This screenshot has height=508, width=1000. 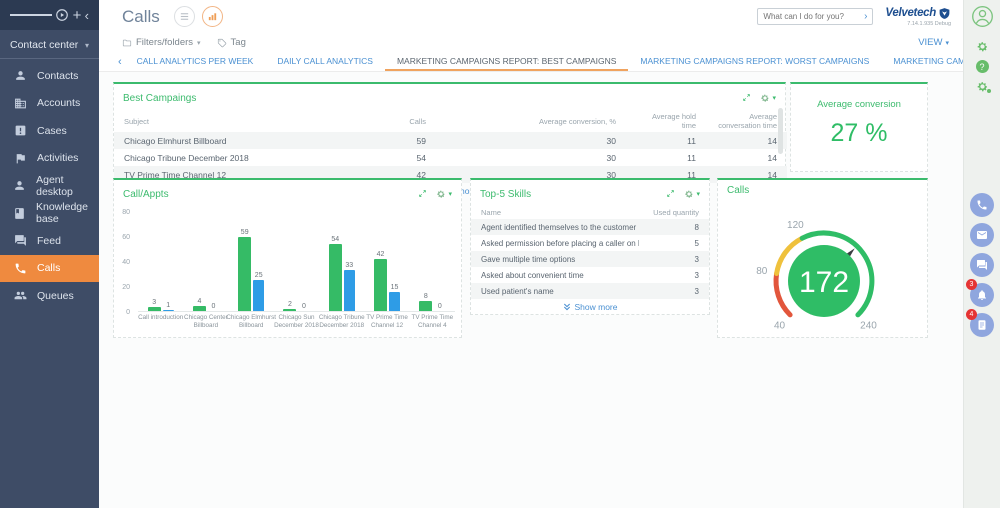 What do you see at coordinates (696, 275) in the screenshot?
I see `cell-skill-qty: 3` at bounding box center [696, 275].